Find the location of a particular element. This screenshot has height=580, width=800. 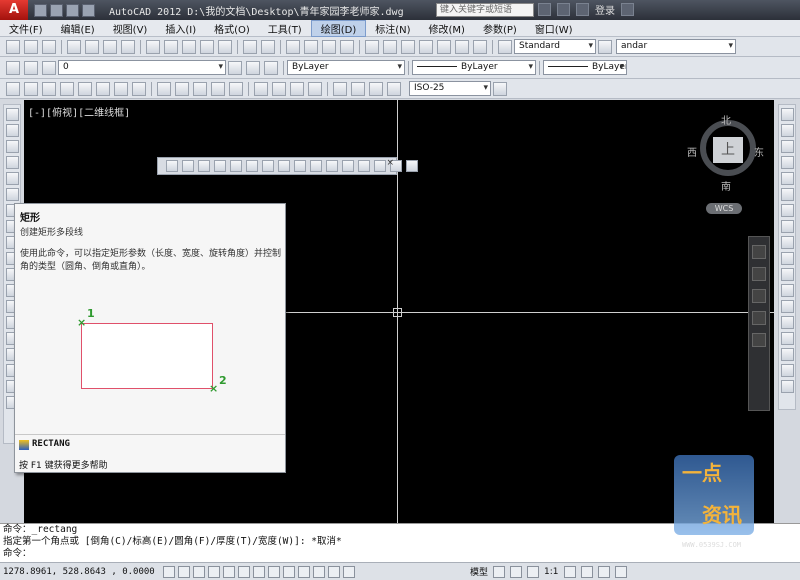

menu-tools: 工具(T) is located at coordinates (285, 28).